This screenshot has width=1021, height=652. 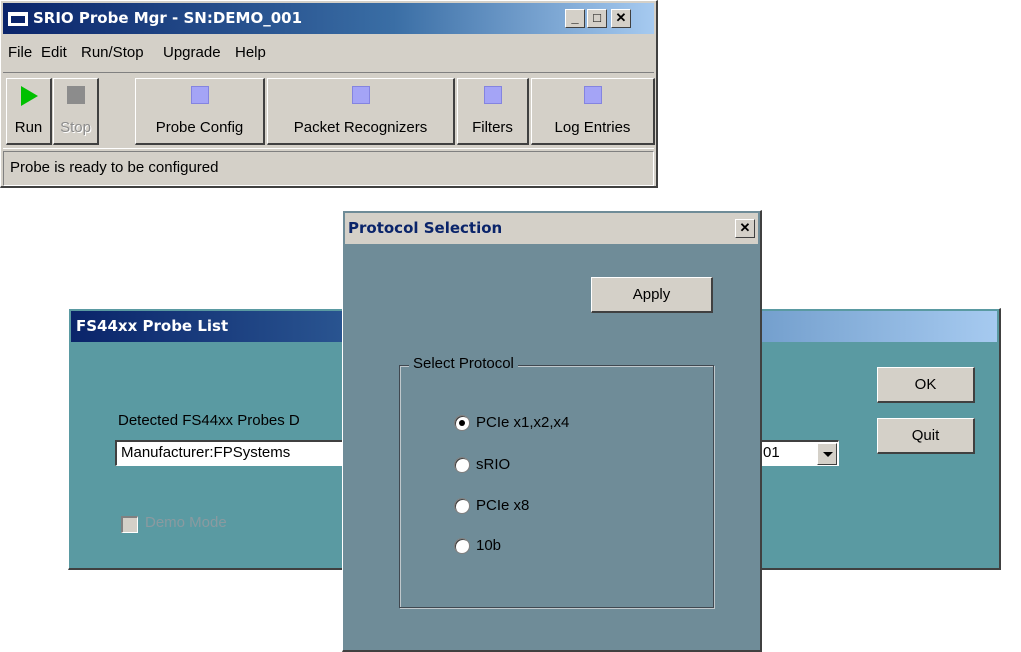 What do you see at coordinates (199, 95) in the screenshot?
I see `probe-config-icon` at bounding box center [199, 95].